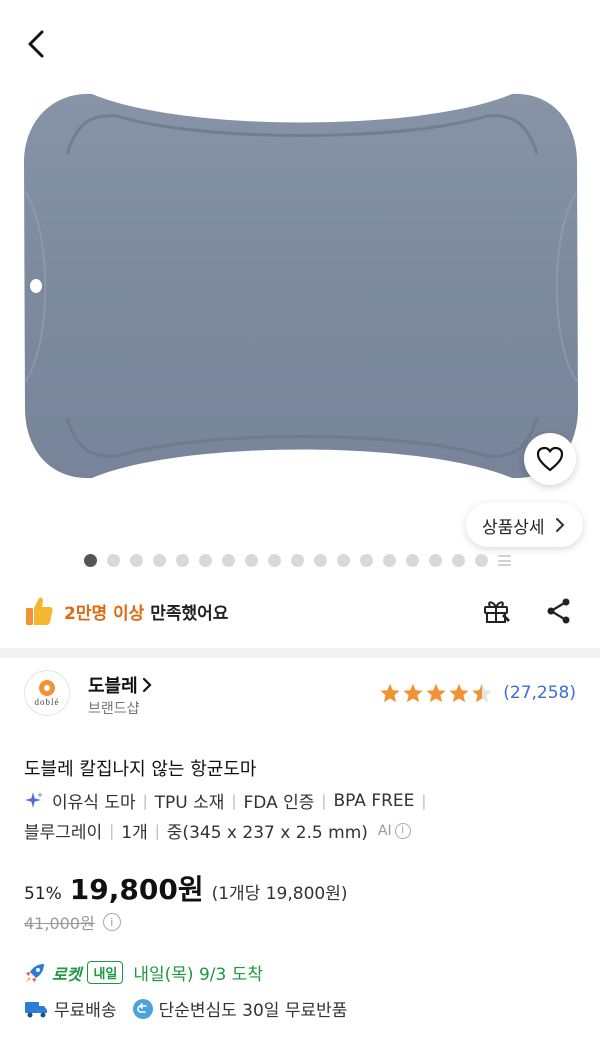 This screenshot has height=1040, width=600. What do you see at coordinates (34, 799) in the screenshot?
I see `sparkle-icon` at bounding box center [34, 799].